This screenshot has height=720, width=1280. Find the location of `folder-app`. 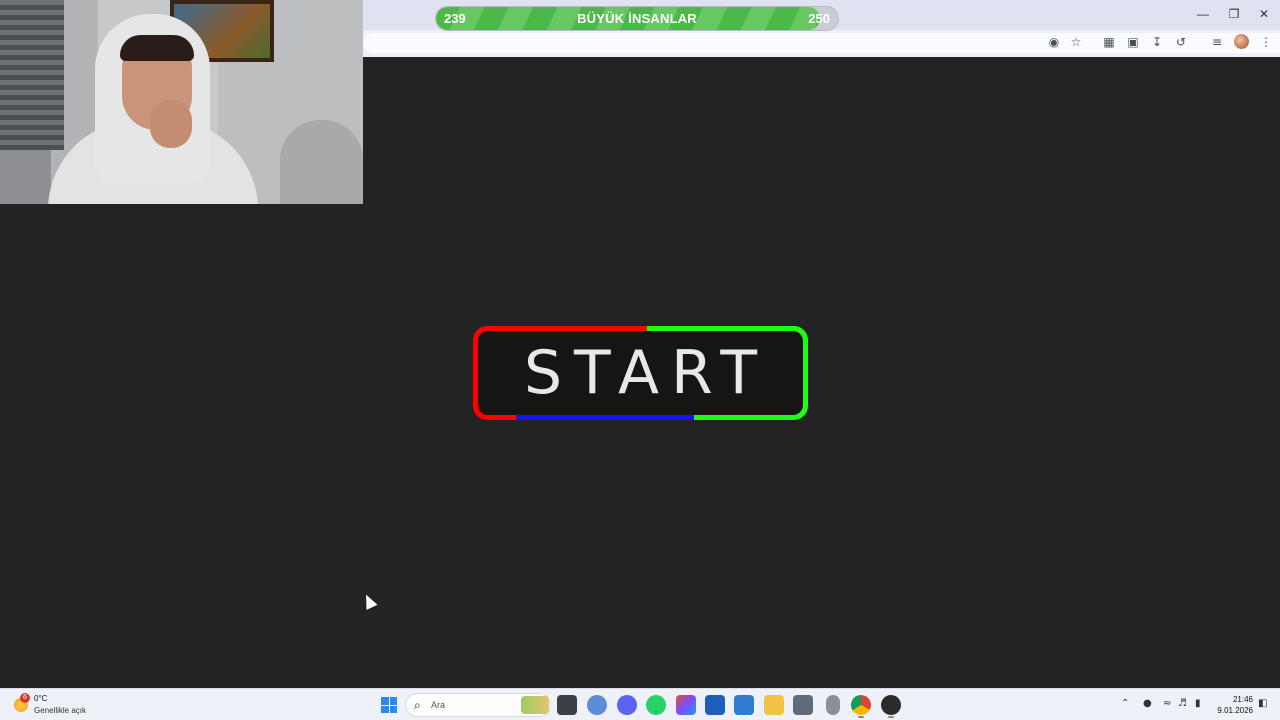

folder-app is located at coordinates (774, 705).